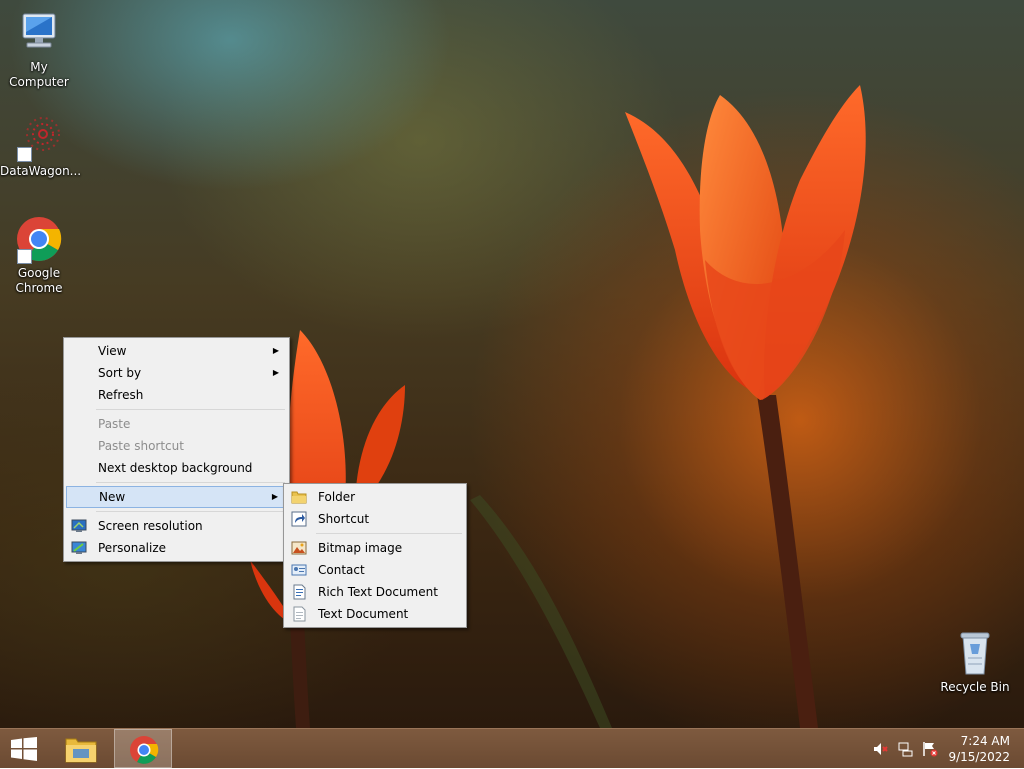  I want to click on bitmap-icon, so click(299, 548).